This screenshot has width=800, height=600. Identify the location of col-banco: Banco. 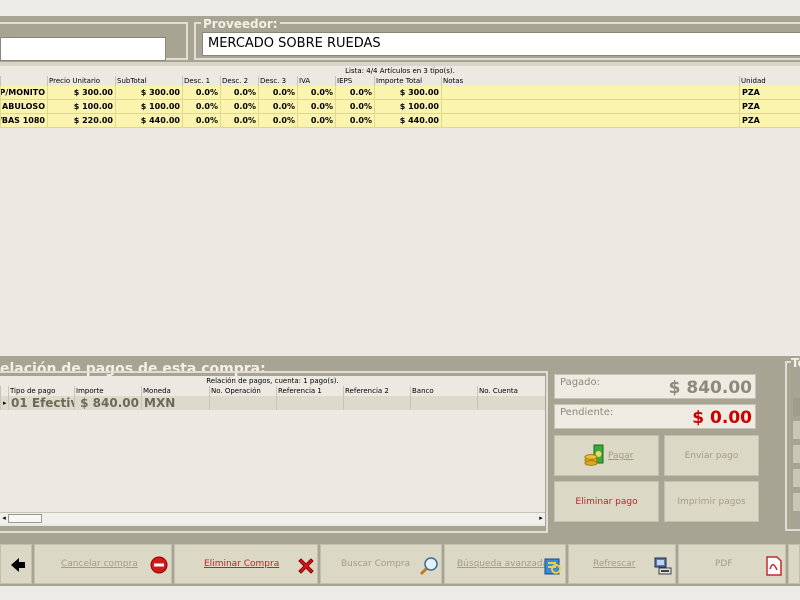
(443, 391).